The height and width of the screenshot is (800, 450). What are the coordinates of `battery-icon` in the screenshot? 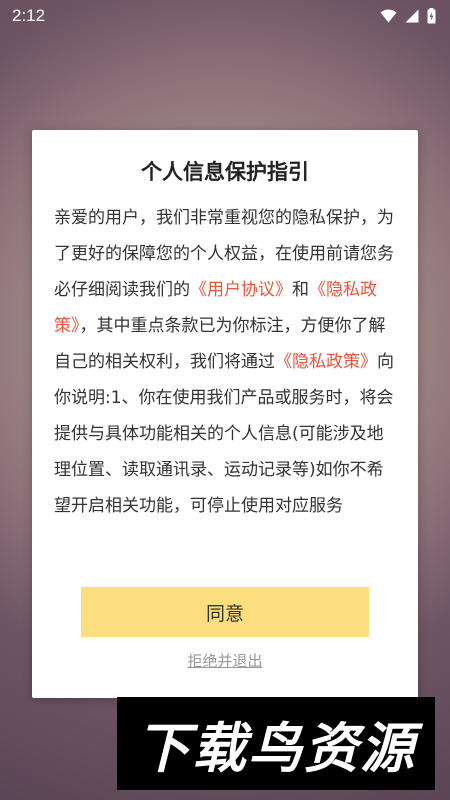 It's located at (431, 16).